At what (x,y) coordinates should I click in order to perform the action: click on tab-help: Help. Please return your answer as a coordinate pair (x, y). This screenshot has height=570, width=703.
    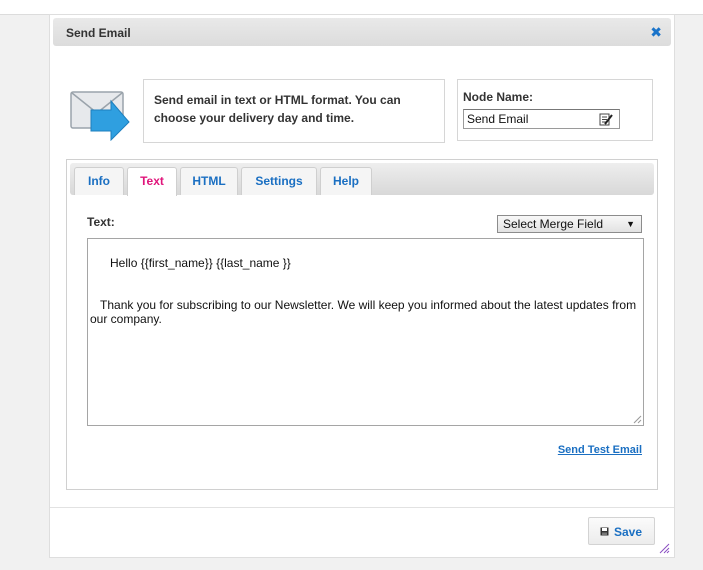
    Looking at the image, I should click on (346, 181).